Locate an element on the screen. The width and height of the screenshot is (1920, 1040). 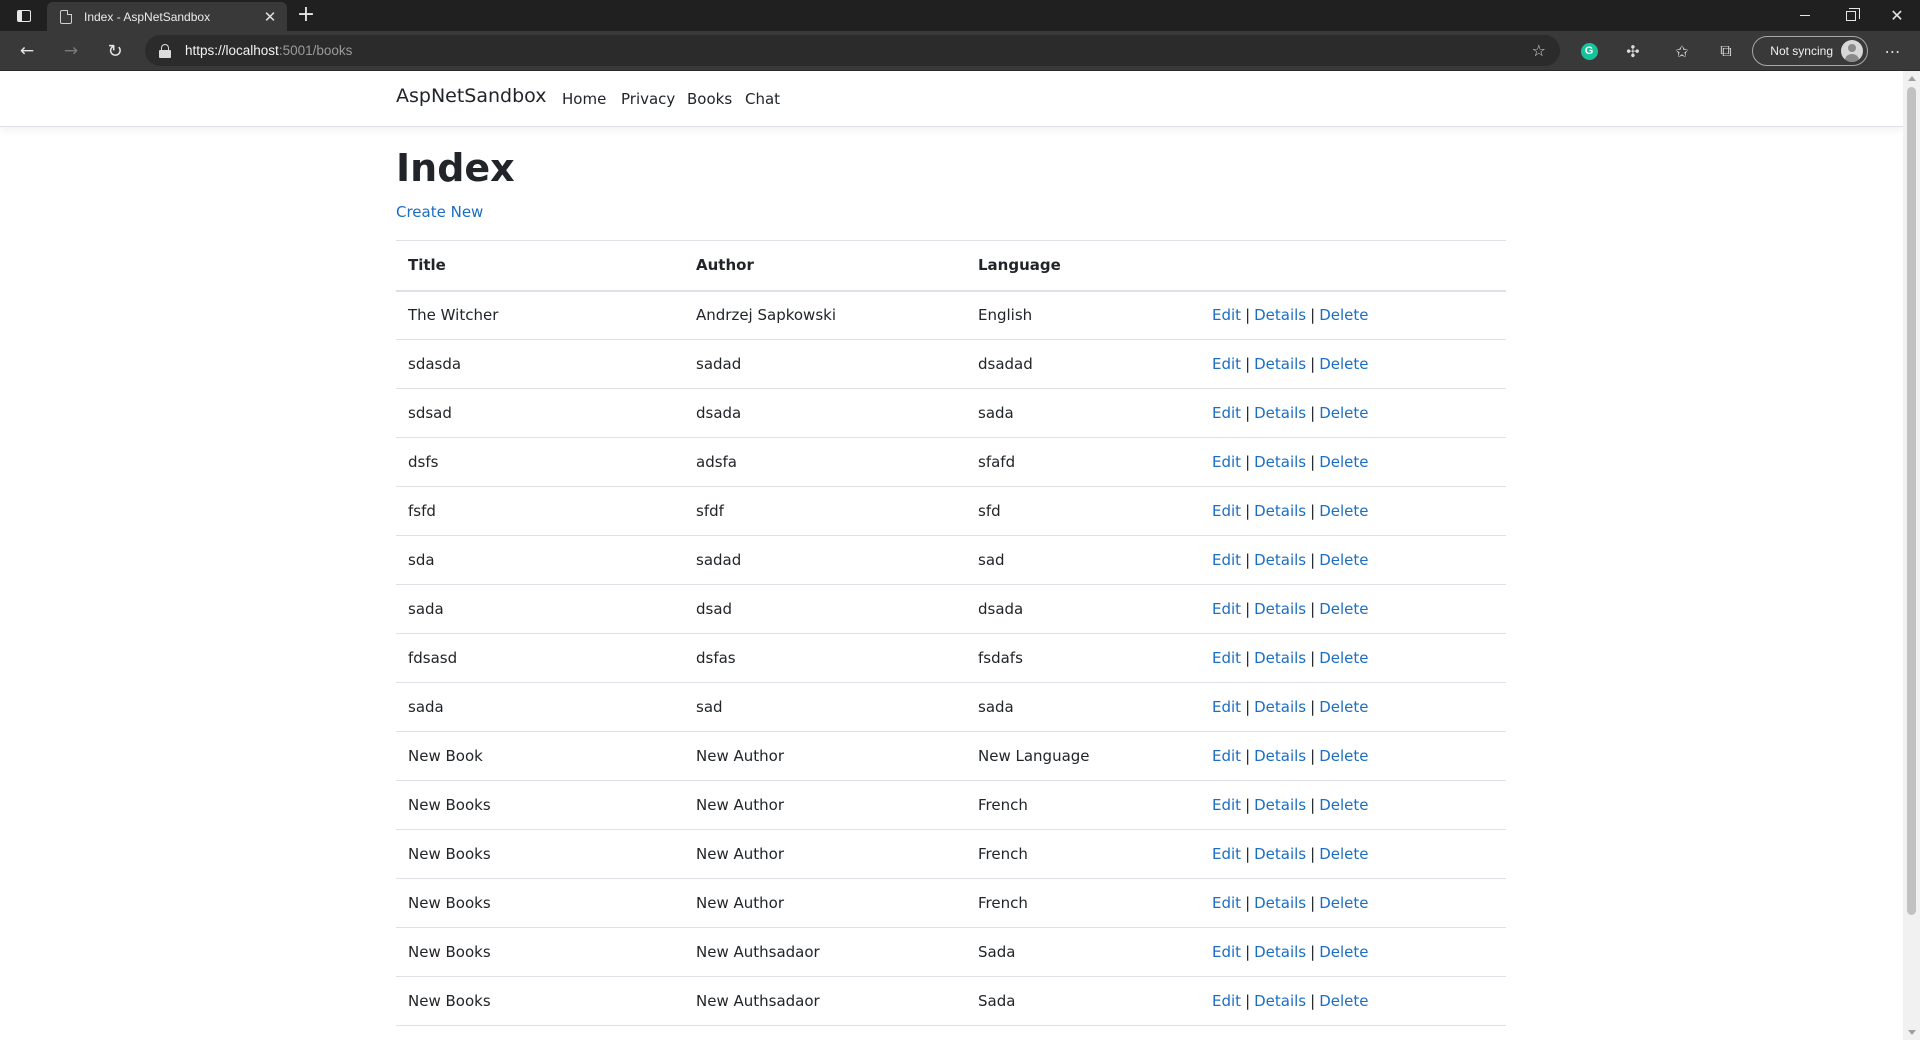
favorites-icon: ✩ is located at coordinates (1682, 51).